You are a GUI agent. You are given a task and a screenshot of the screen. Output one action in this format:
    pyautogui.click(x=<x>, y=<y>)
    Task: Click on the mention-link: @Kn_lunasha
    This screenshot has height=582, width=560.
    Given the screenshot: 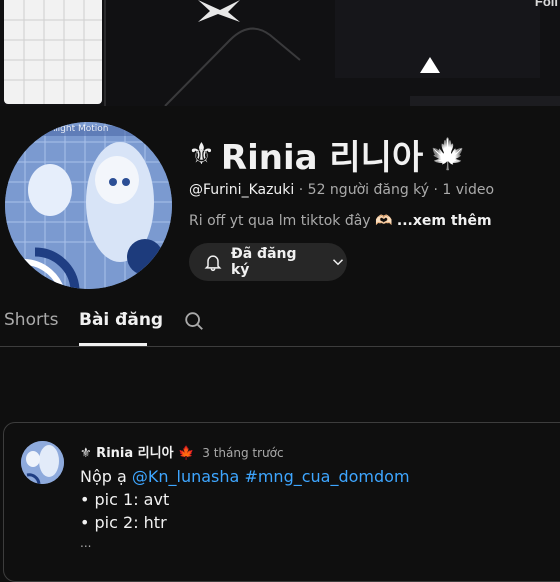 What is the action you would take?
    pyautogui.click(x=185, y=476)
    